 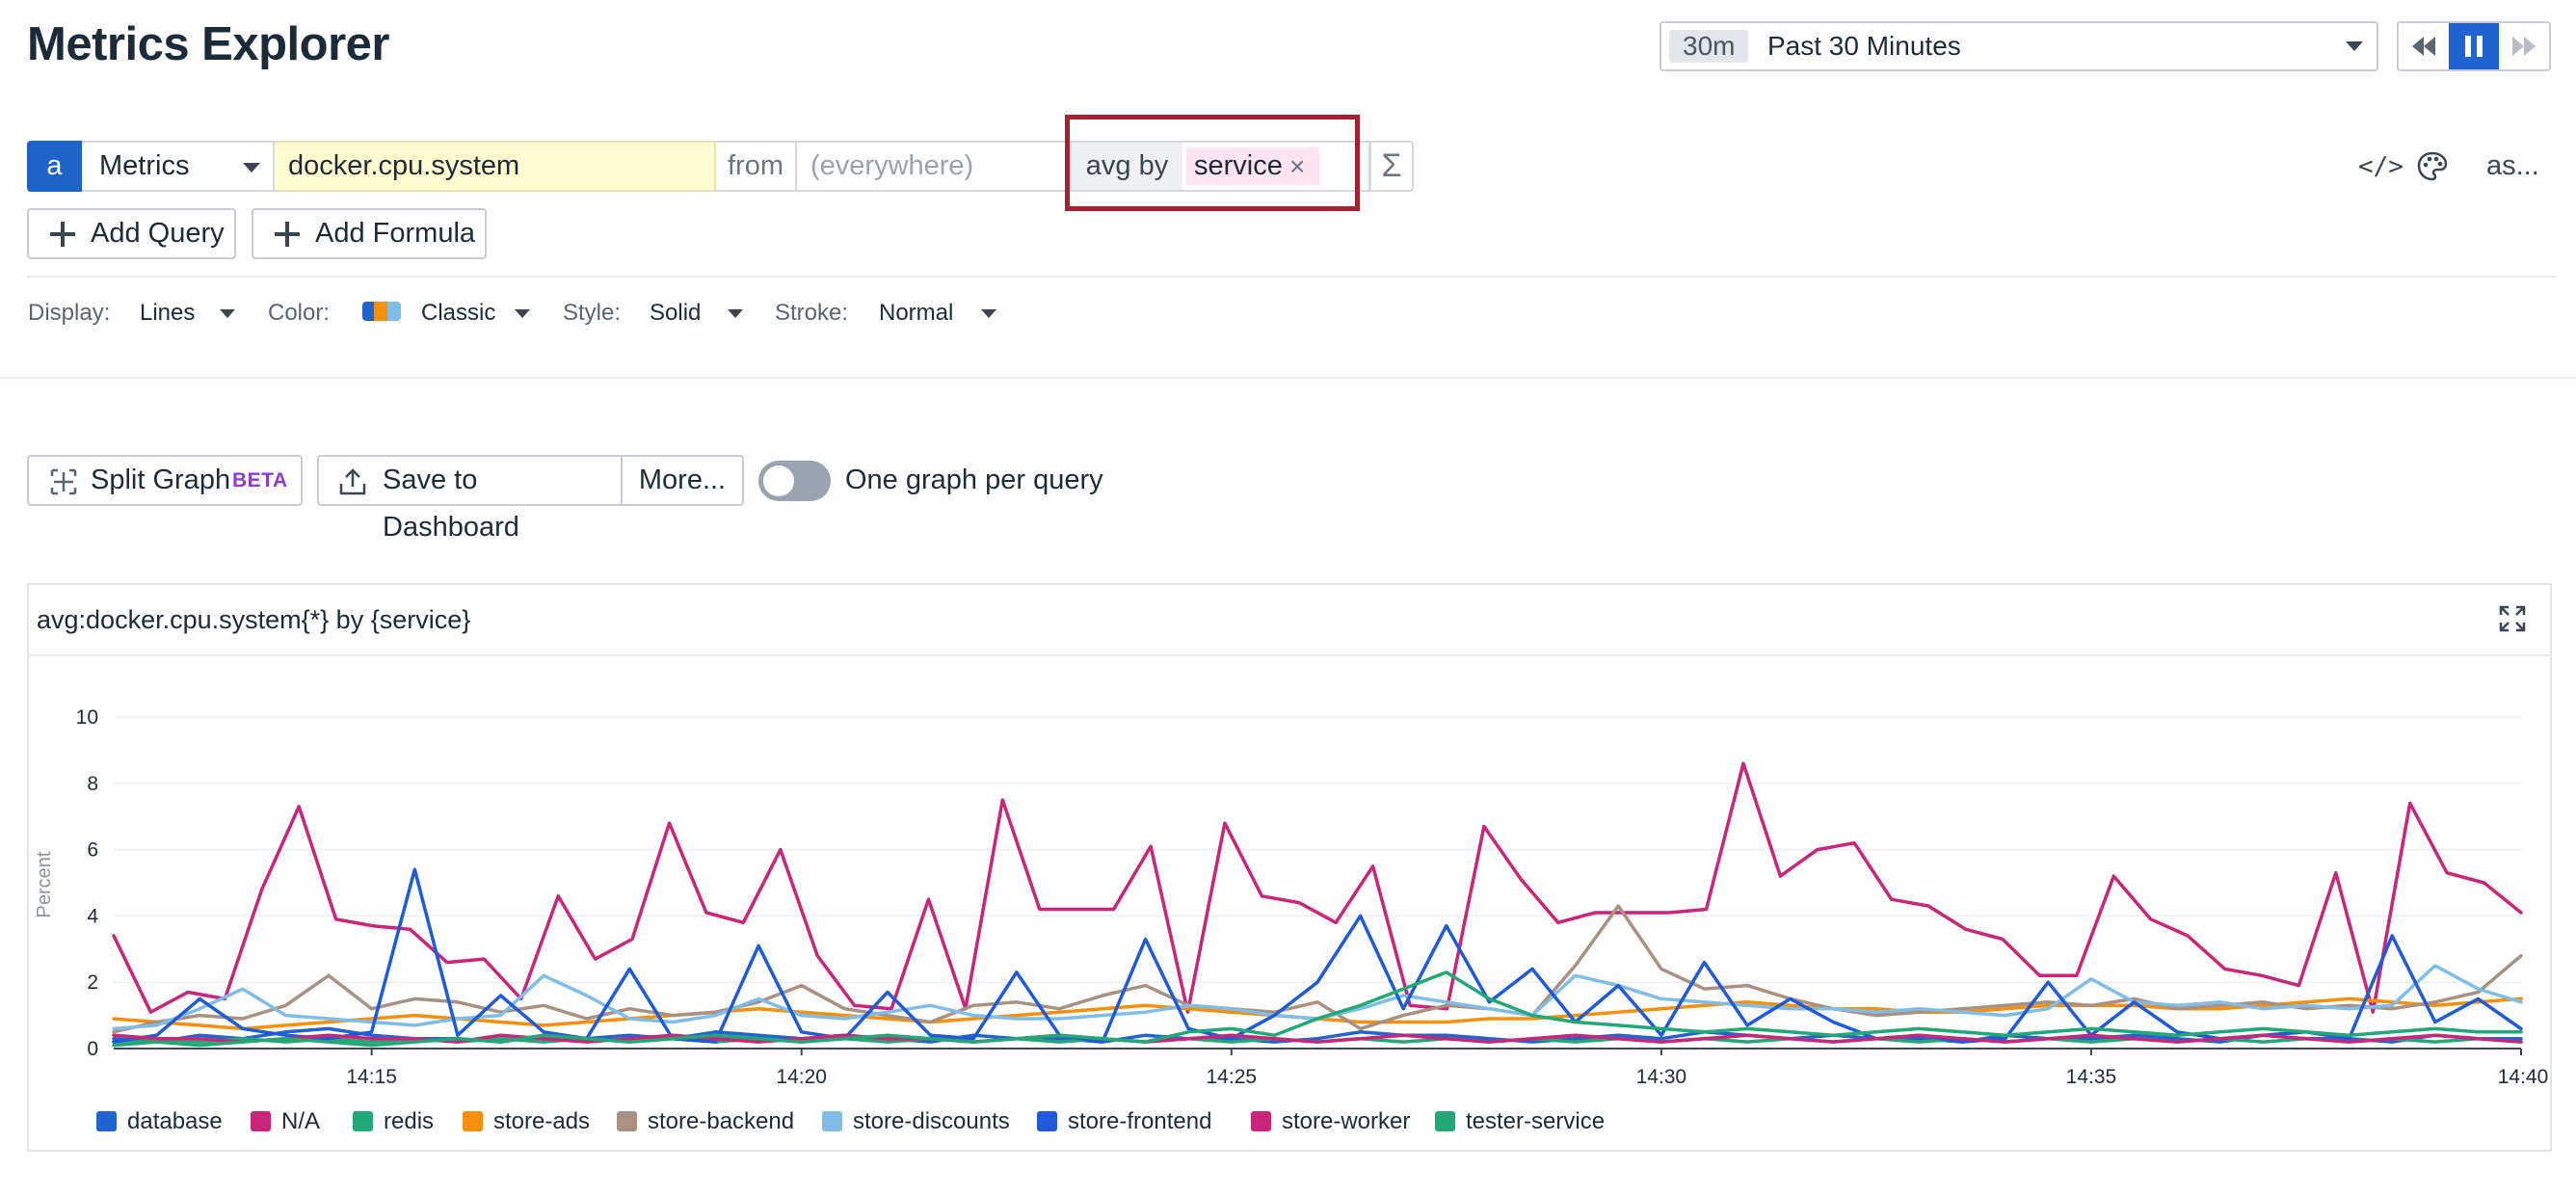 I want to click on legend-label: store-backend, so click(x=721, y=1121).